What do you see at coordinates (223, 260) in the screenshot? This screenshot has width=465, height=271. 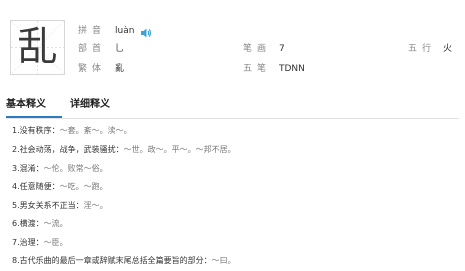 I see `definition-example: ～曰。` at bounding box center [223, 260].